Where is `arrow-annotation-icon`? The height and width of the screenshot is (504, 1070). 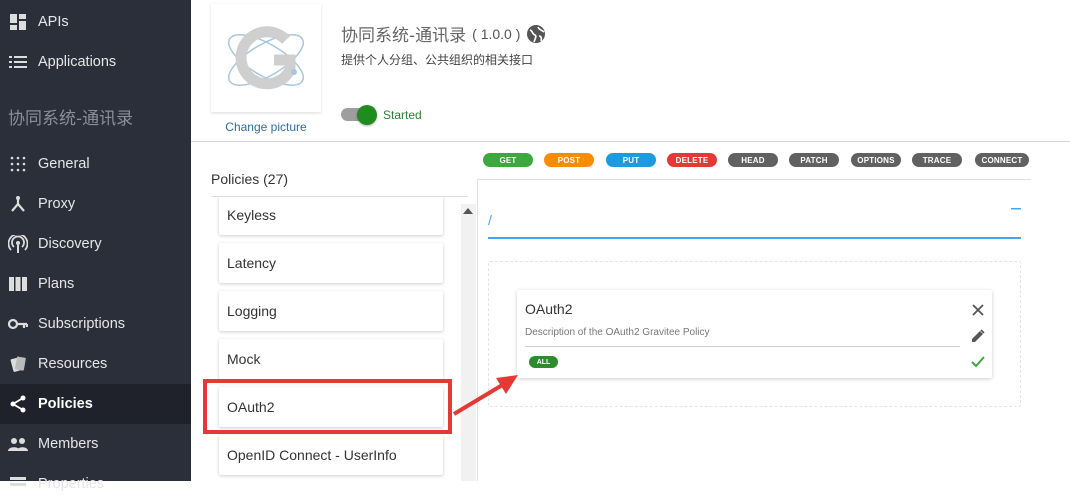
arrow-annotation-icon is located at coordinates (485, 395).